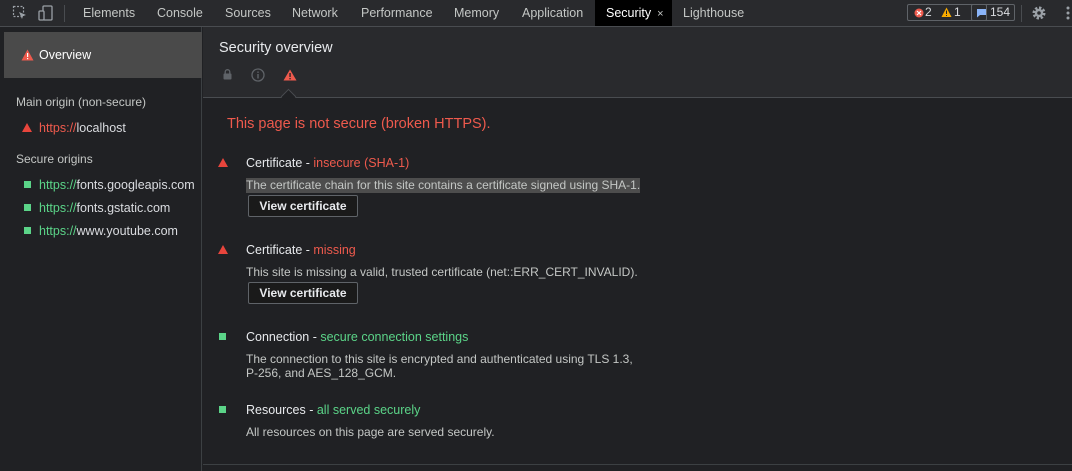  What do you see at coordinates (46, 13) in the screenshot?
I see `device-toolbar-icon` at bounding box center [46, 13].